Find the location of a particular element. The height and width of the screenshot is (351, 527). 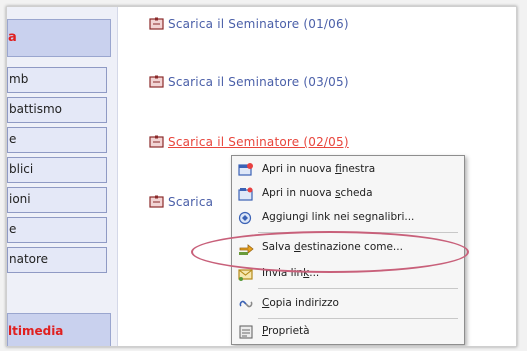

download-link-label: Scarica is located at coordinates (191, 202).